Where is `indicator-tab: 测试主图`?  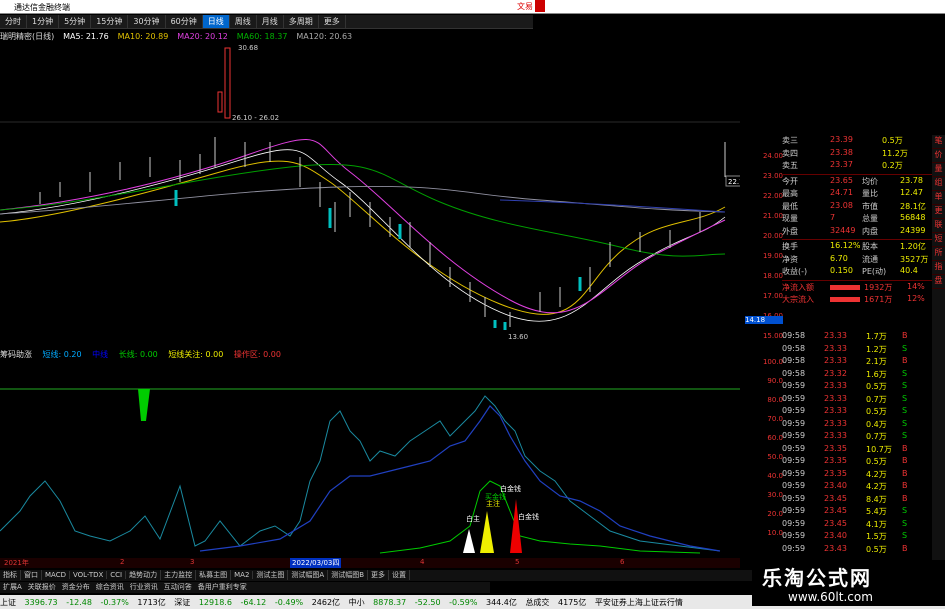 indicator-tab: 测试主图 is located at coordinates (271, 575).